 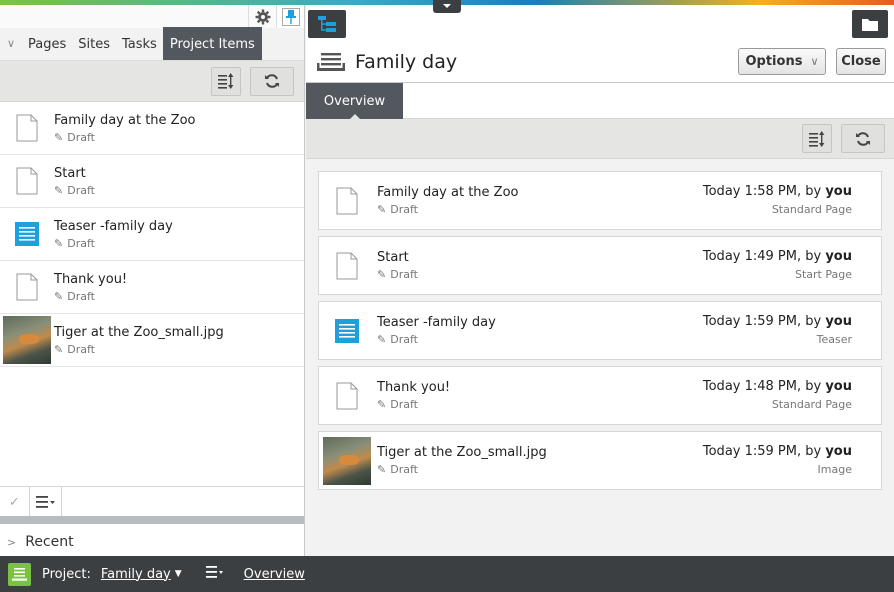 I want to click on panel-splitter, so click(x=152, y=520).